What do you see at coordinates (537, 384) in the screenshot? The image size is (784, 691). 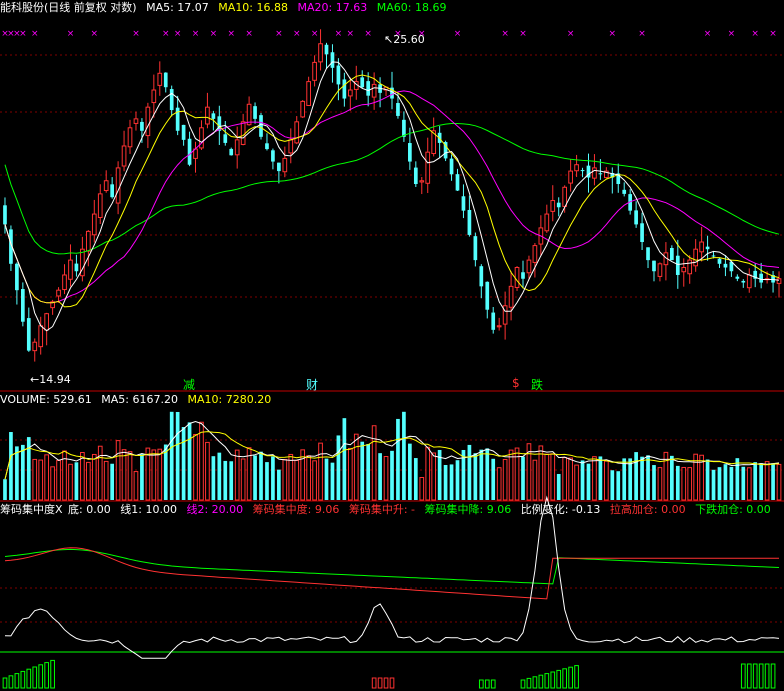 I see `event-marker-fall: 跌` at bounding box center [537, 384].